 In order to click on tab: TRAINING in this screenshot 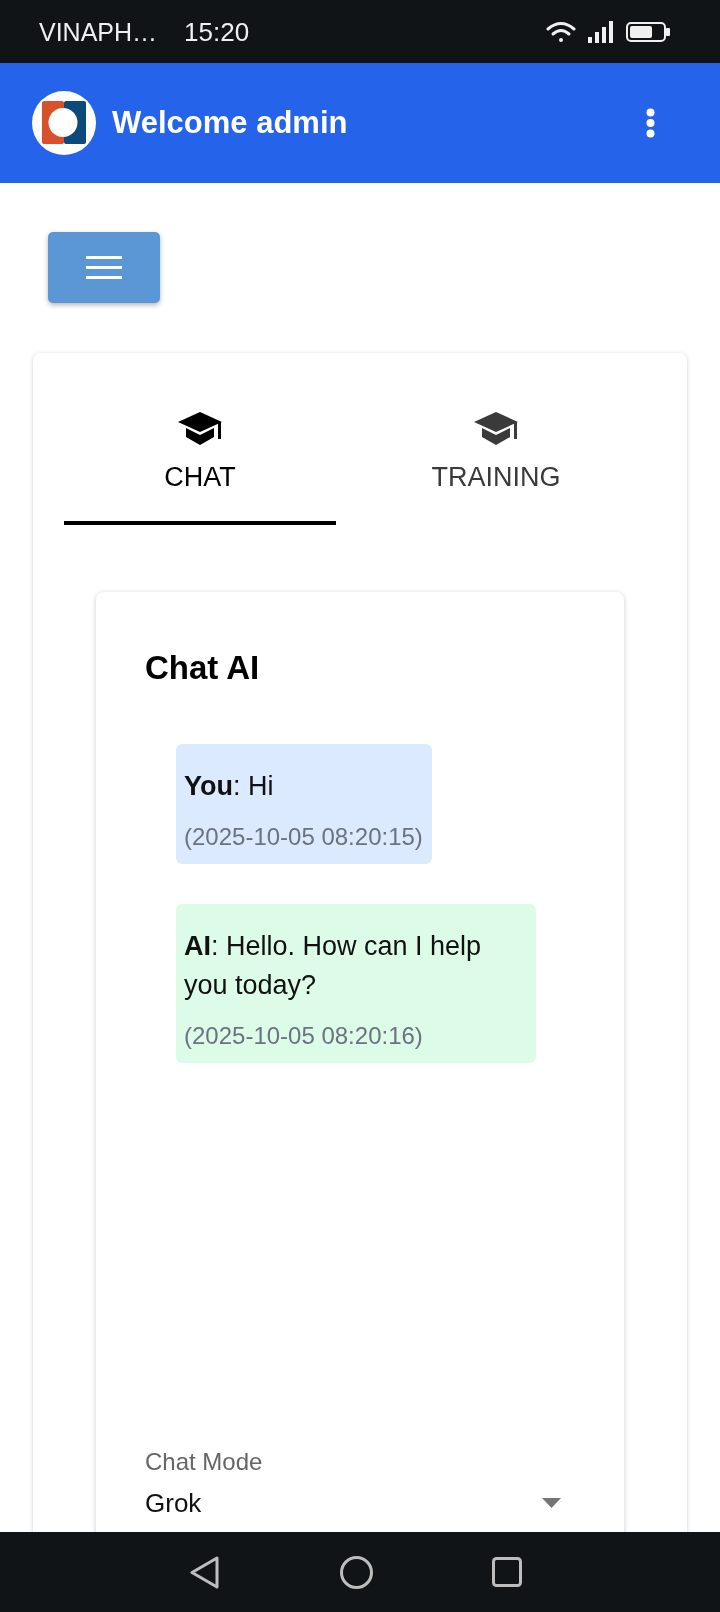, I will do `click(496, 462)`.